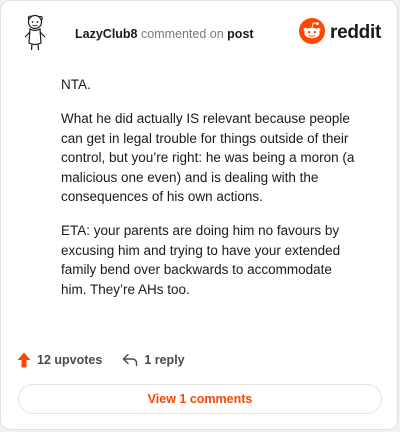  I want to click on comment-header: LazyClub8 commented on post reddit, so click(199, 33).